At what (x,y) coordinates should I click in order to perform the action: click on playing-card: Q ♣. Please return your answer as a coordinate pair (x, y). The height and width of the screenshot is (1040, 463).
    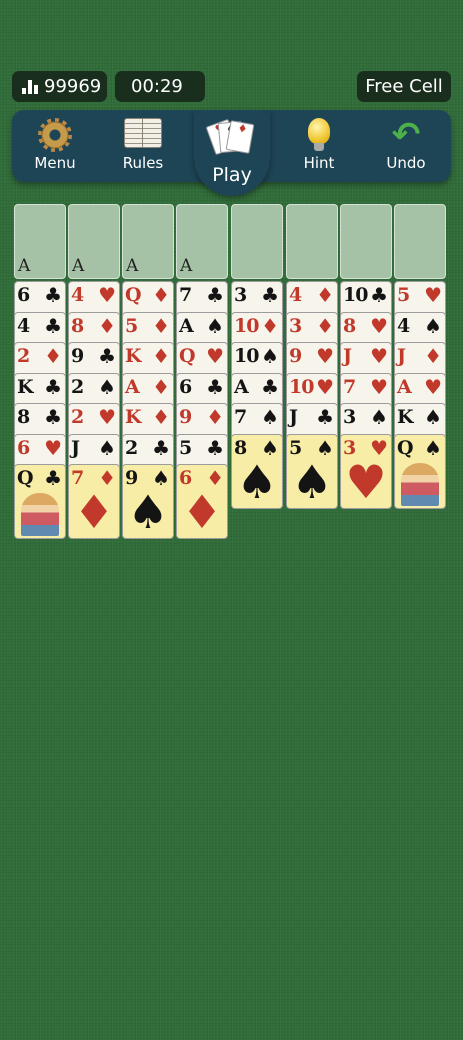
    Looking at the image, I should click on (40, 501).